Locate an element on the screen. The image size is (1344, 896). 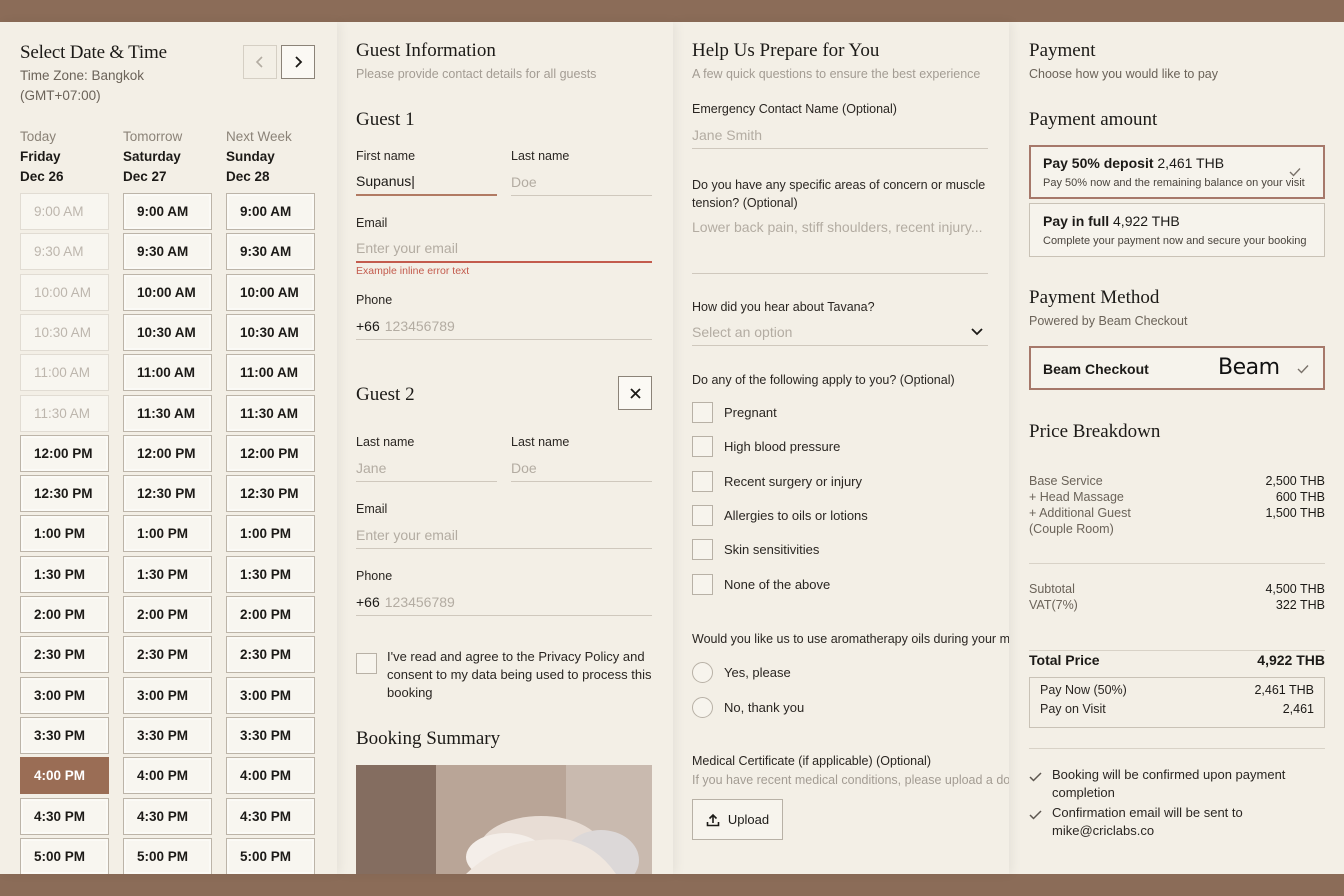
hear-about-label: How did you hear about Tavana? is located at coordinates (783, 307).